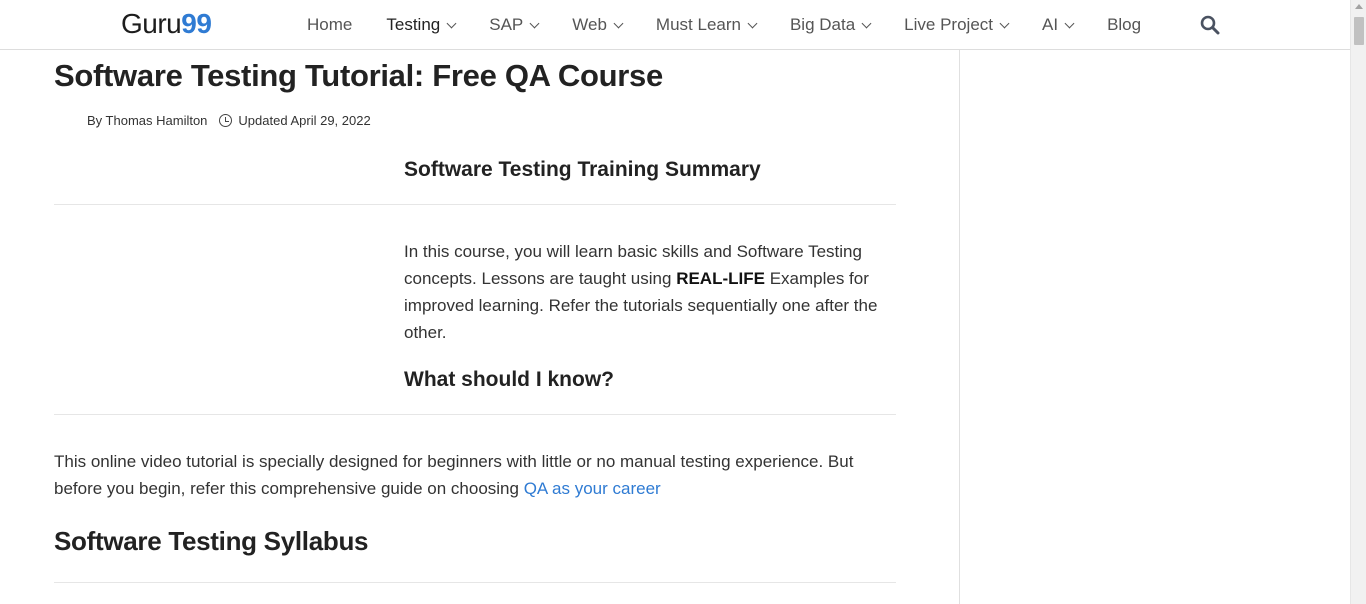 The width and height of the screenshot is (1366, 604). I want to click on clock-icon, so click(226, 120).